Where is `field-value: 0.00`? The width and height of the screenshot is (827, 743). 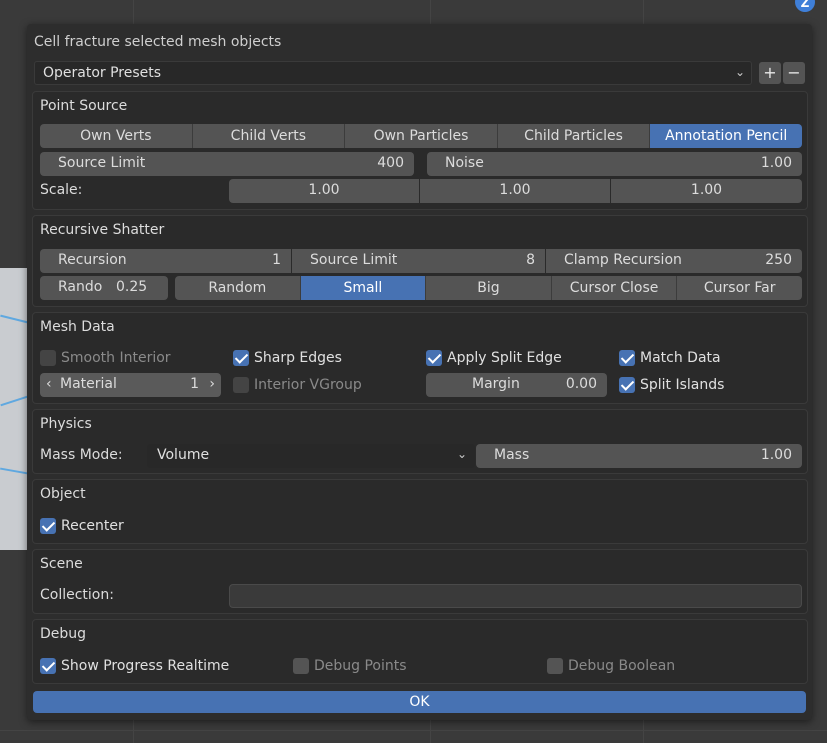
field-value: 0.00 is located at coordinates (581, 384).